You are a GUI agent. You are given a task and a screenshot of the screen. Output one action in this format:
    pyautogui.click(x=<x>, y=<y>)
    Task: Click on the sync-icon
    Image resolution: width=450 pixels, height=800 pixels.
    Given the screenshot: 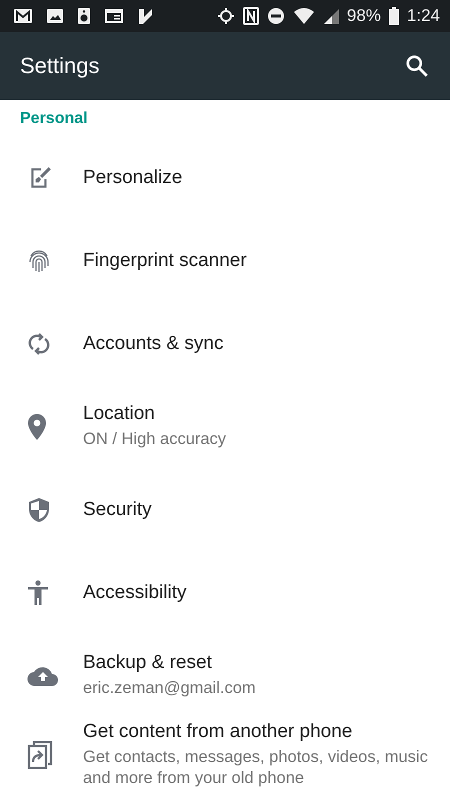 What is the action you would take?
    pyautogui.click(x=39, y=343)
    